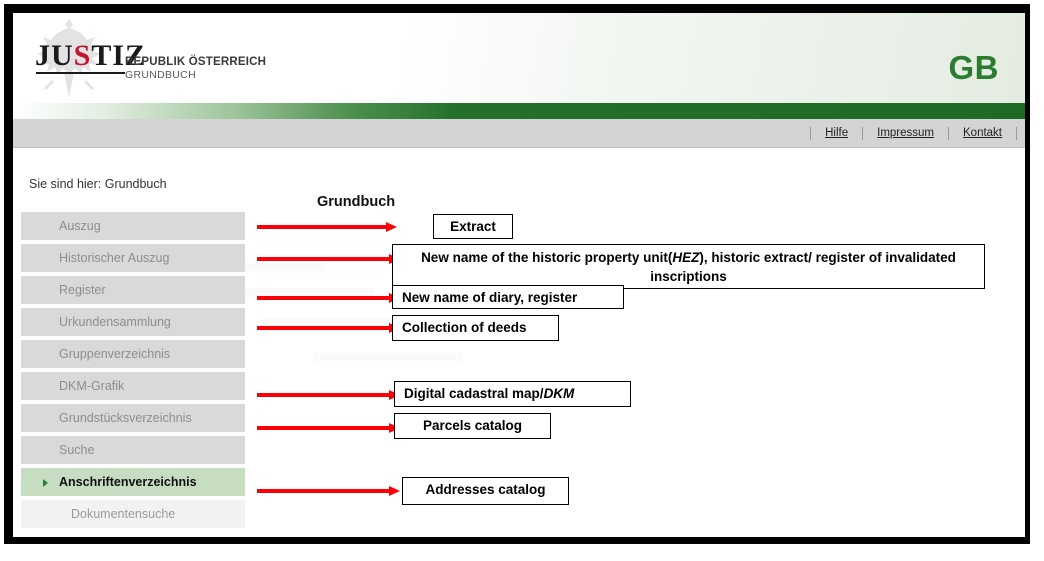 The width and height of the screenshot is (1044, 561). Describe the element at coordinates (133, 386) in the screenshot. I see `sidebar-item-dkm-grafik: DKM-Grafik` at that location.